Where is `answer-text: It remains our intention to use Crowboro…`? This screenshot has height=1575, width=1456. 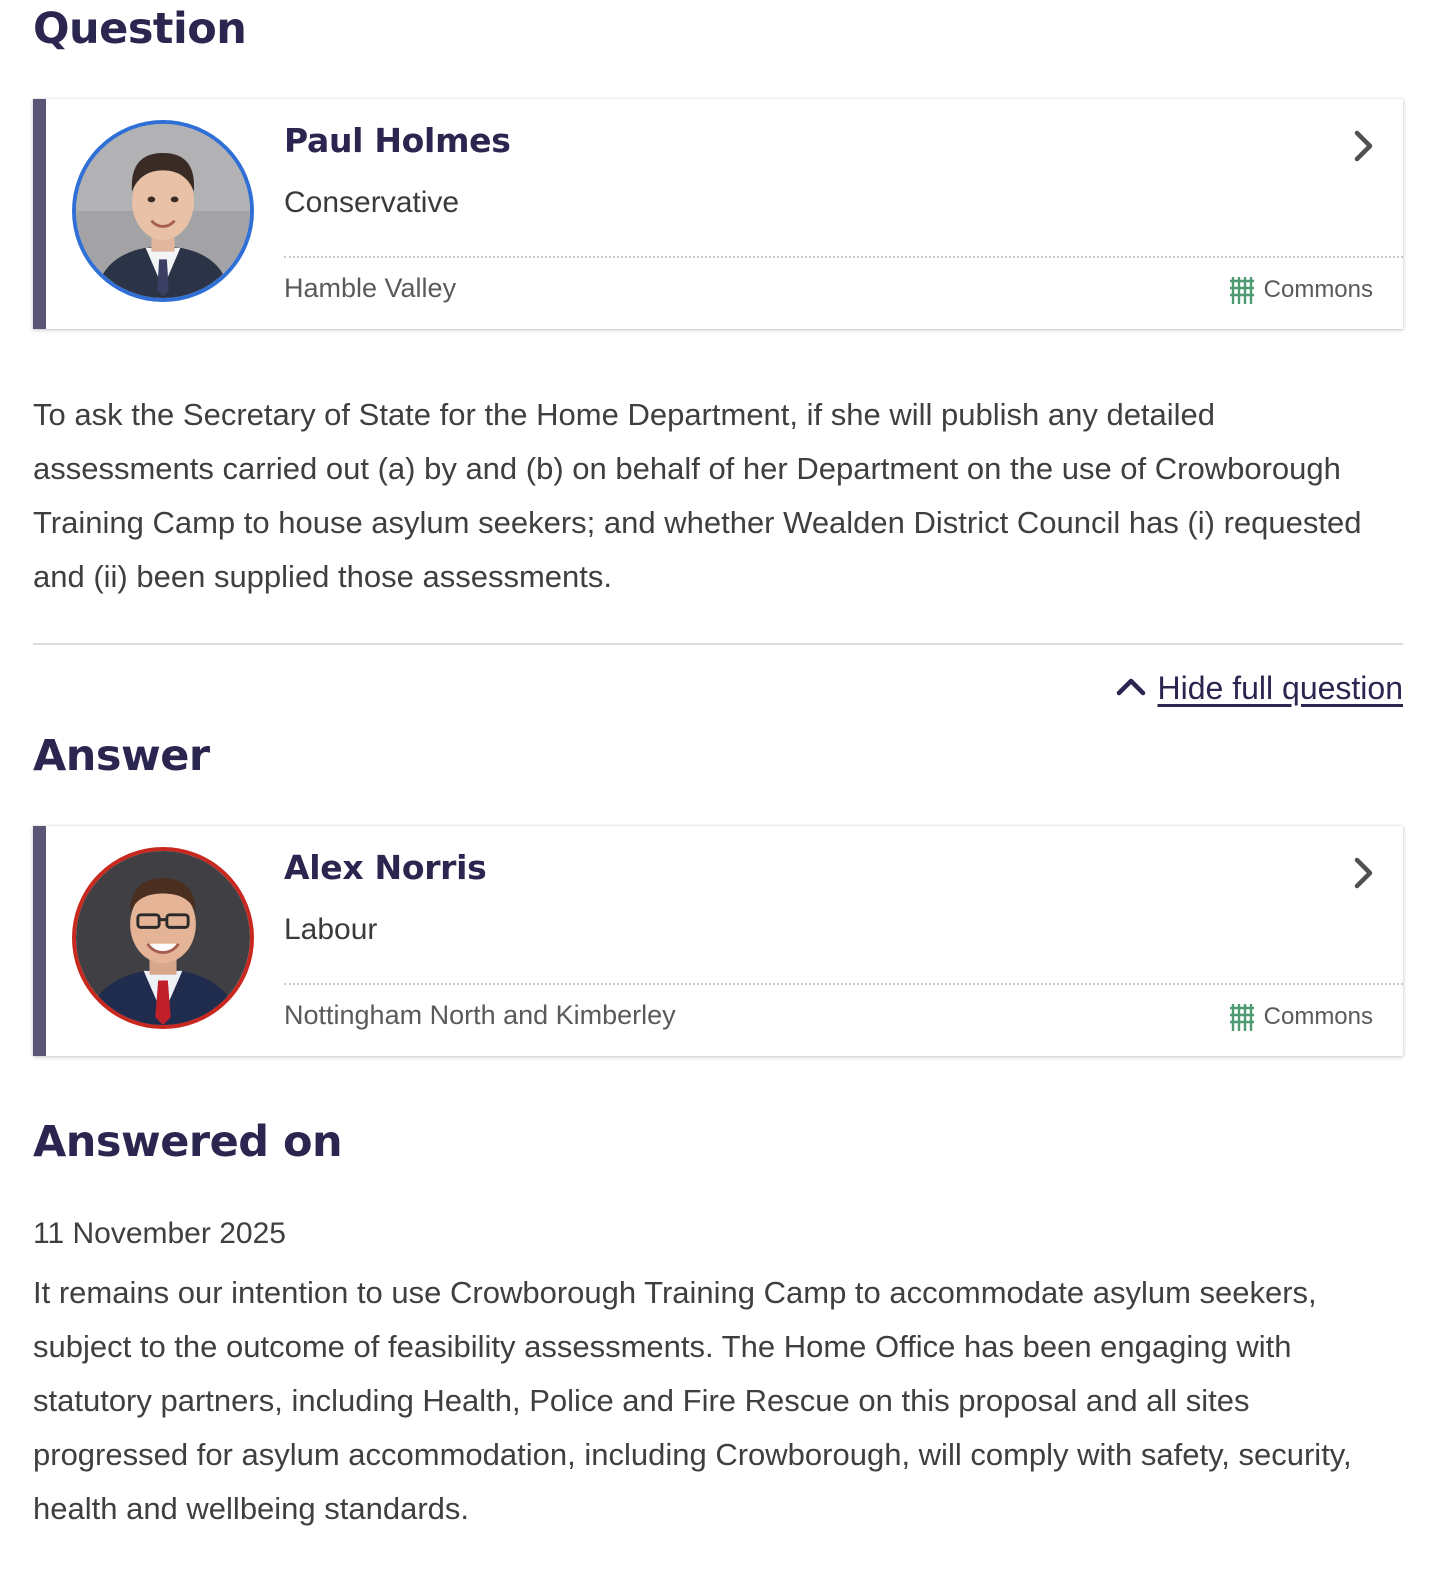 answer-text: It remains our intention to use Crowboro… is located at coordinates (692, 1400).